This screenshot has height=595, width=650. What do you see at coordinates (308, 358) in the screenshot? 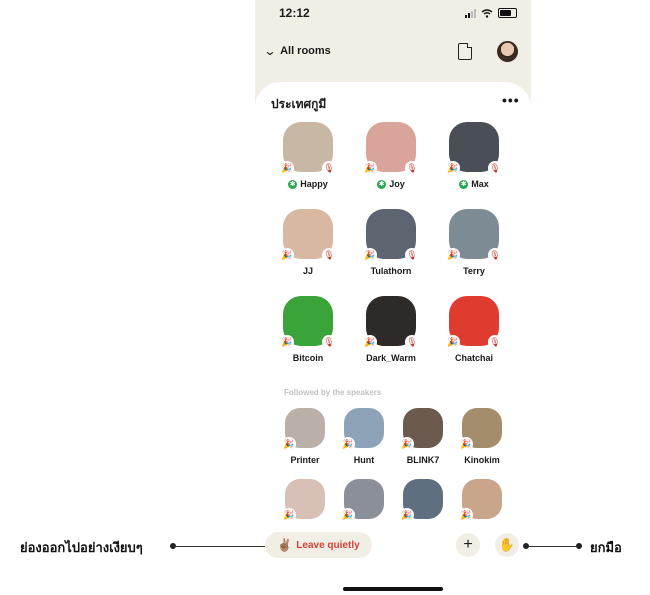
I see `speaker-name-text: Bitcoin` at bounding box center [308, 358].